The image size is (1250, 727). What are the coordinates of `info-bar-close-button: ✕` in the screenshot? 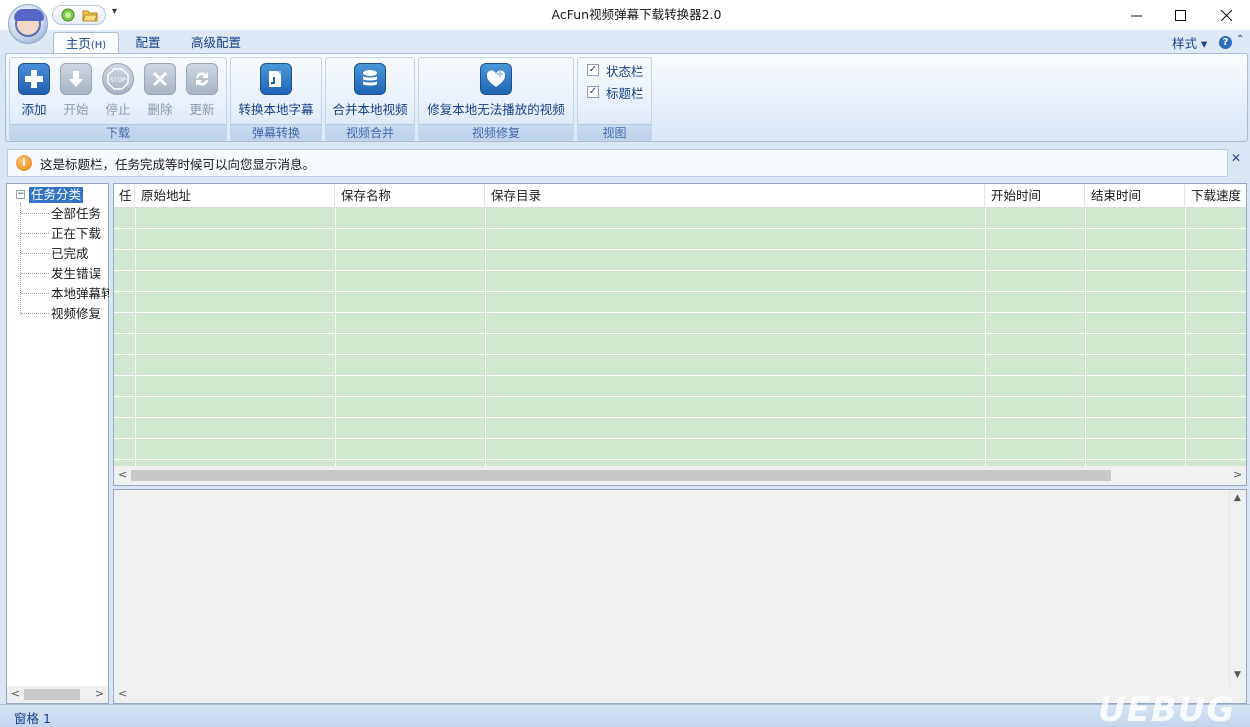 It's located at (1236, 158).